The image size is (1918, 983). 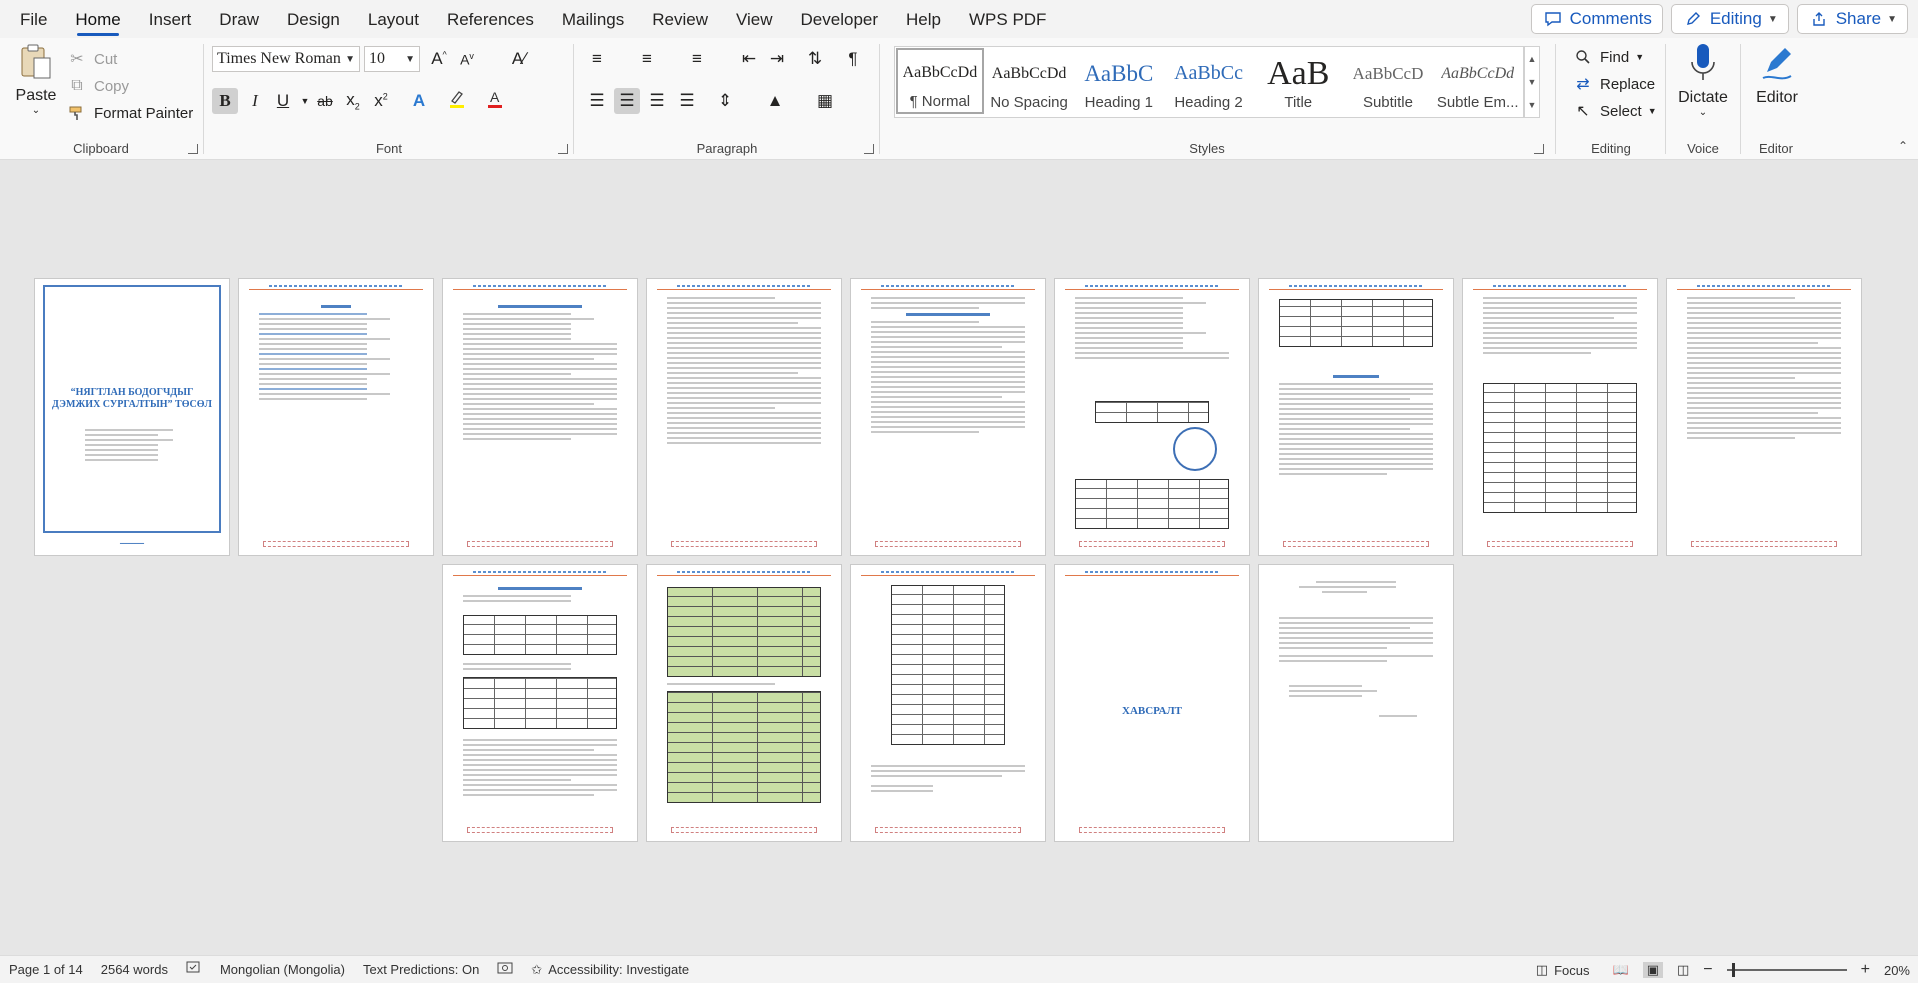 I want to click on sort-icon: ⇅, so click(x=815, y=58).